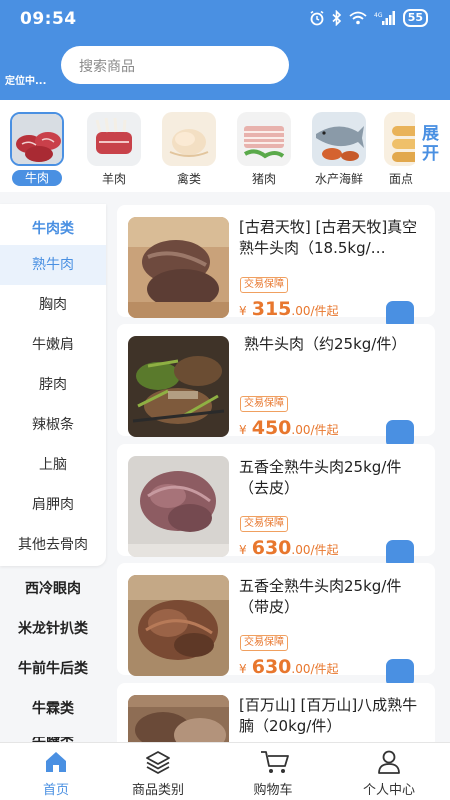 Image resolution: width=450 pixels, height=800 pixels. Describe the element at coordinates (328, 715) in the screenshot. I see `product-name: [百万山] [百万山]八成熟牛腩（20kg/件）` at that location.